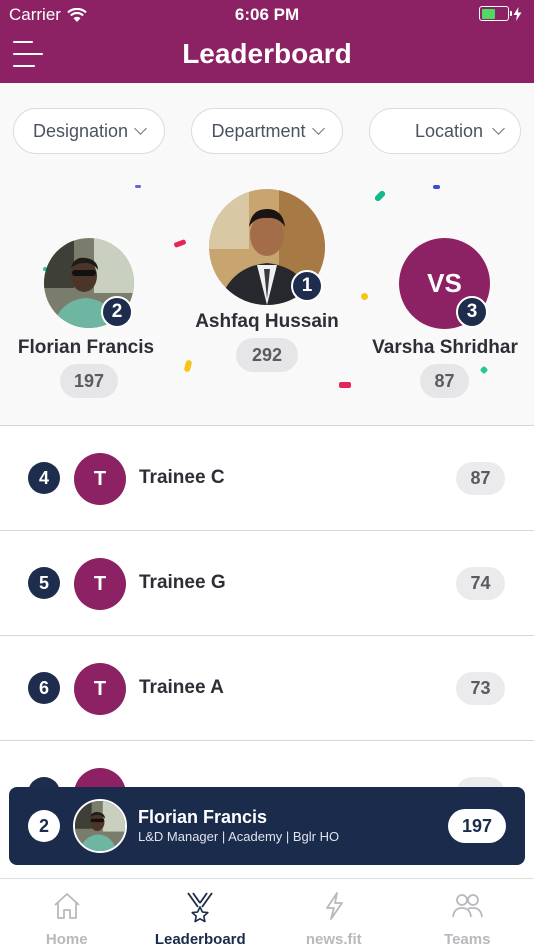 This screenshot has height=950, width=534. I want to click on location-filter: Location, so click(445, 131).